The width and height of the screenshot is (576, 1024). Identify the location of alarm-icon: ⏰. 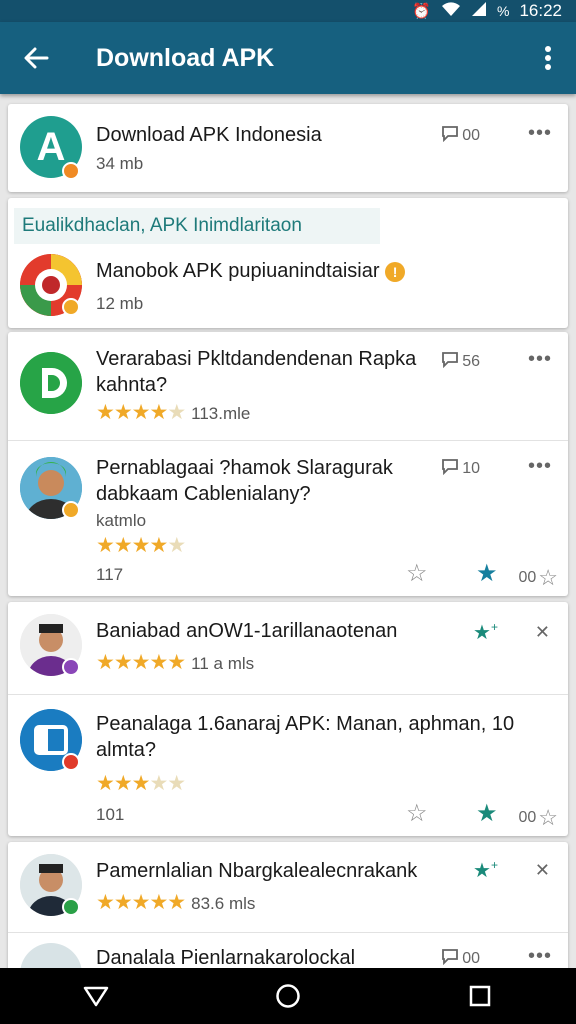
(421, 11).